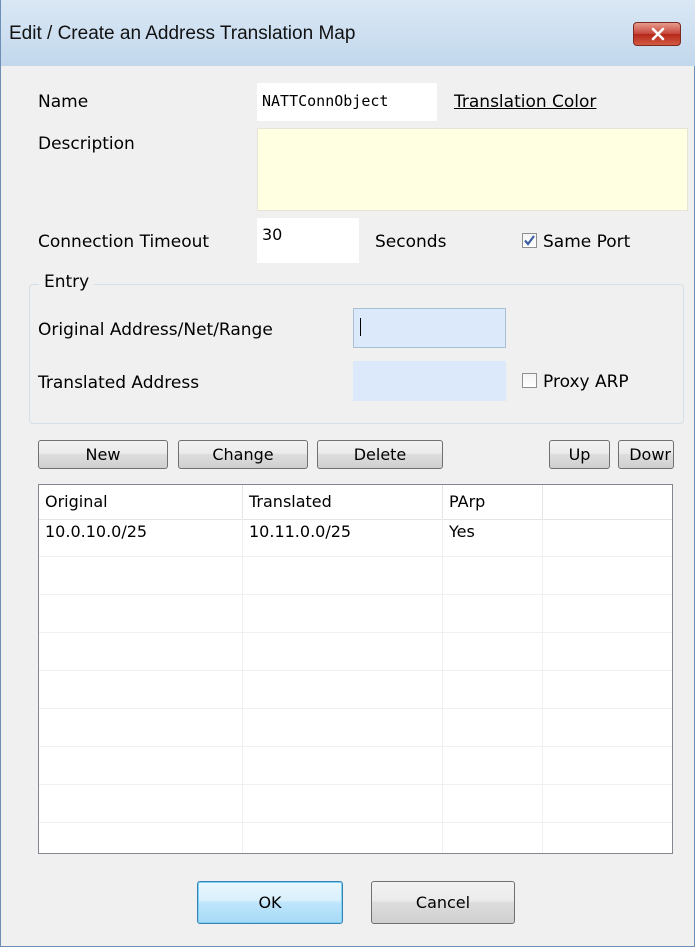 This screenshot has height=947, width=695. What do you see at coordinates (380, 454) in the screenshot?
I see `delete-button: Delete` at bounding box center [380, 454].